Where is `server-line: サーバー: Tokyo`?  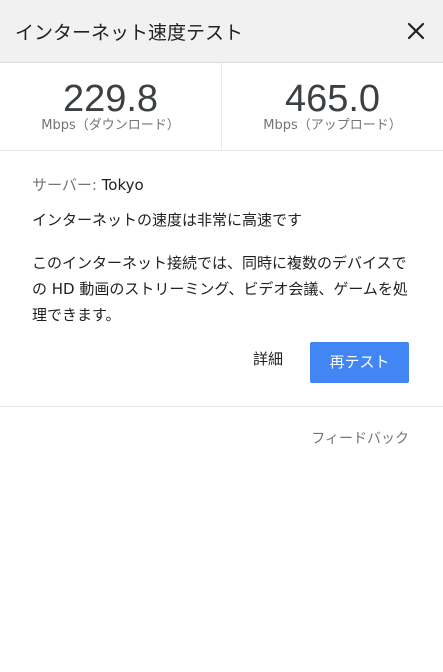 server-line: サーバー: Tokyo is located at coordinates (88, 185).